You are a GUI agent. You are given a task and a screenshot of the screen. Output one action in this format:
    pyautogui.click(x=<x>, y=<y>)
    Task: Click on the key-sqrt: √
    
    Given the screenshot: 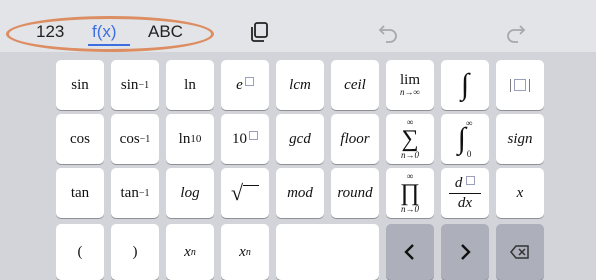 What is the action you would take?
    pyautogui.click(x=245, y=193)
    